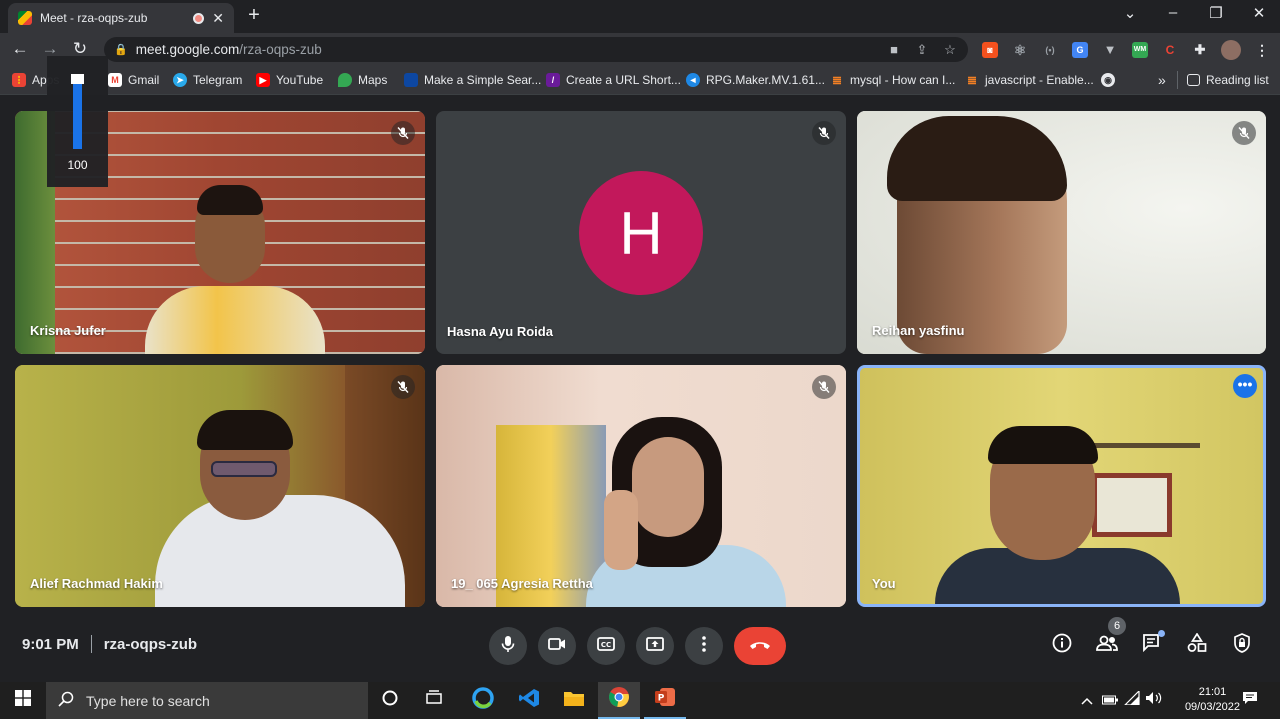 Image resolution: width=1280 pixels, height=719 pixels. What do you see at coordinates (1132, 700) in the screenshot?
I see `network-button` at bounding box center [1132, 700].